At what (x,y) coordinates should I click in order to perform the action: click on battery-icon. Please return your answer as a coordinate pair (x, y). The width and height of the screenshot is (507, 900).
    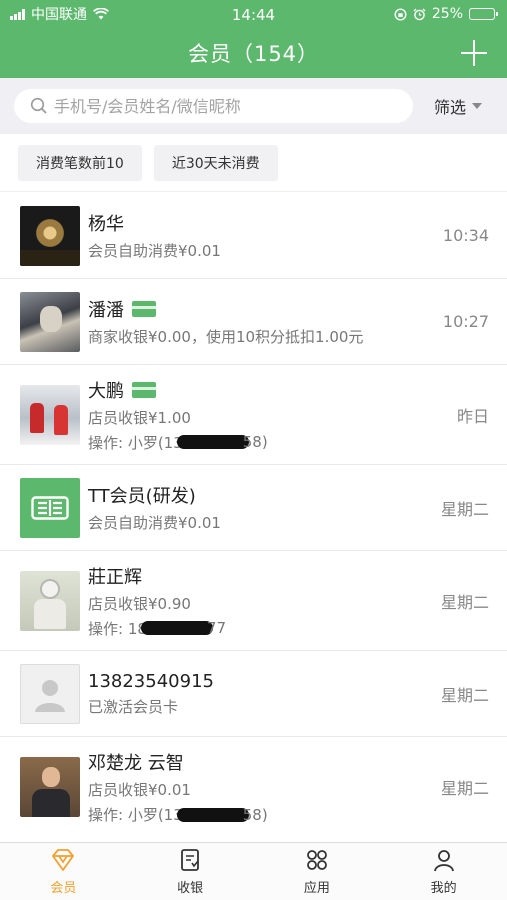
    Looking at the image, I should click on (483, 14).